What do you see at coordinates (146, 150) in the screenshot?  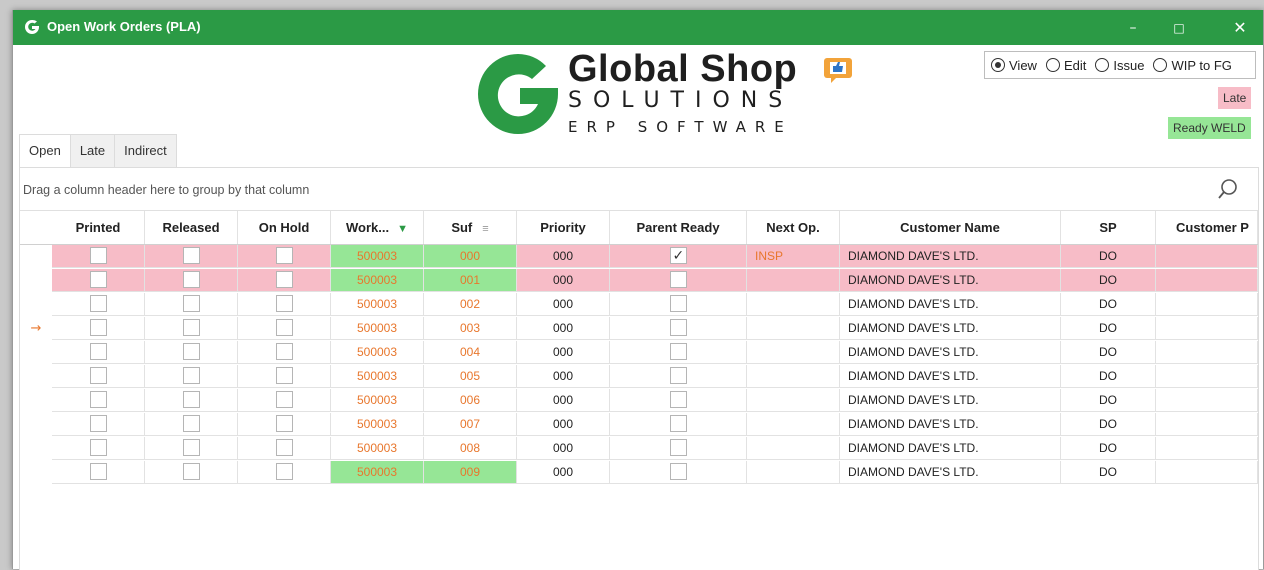 I see `tab-indirect: Indirect` at bounding box center [146, 150].